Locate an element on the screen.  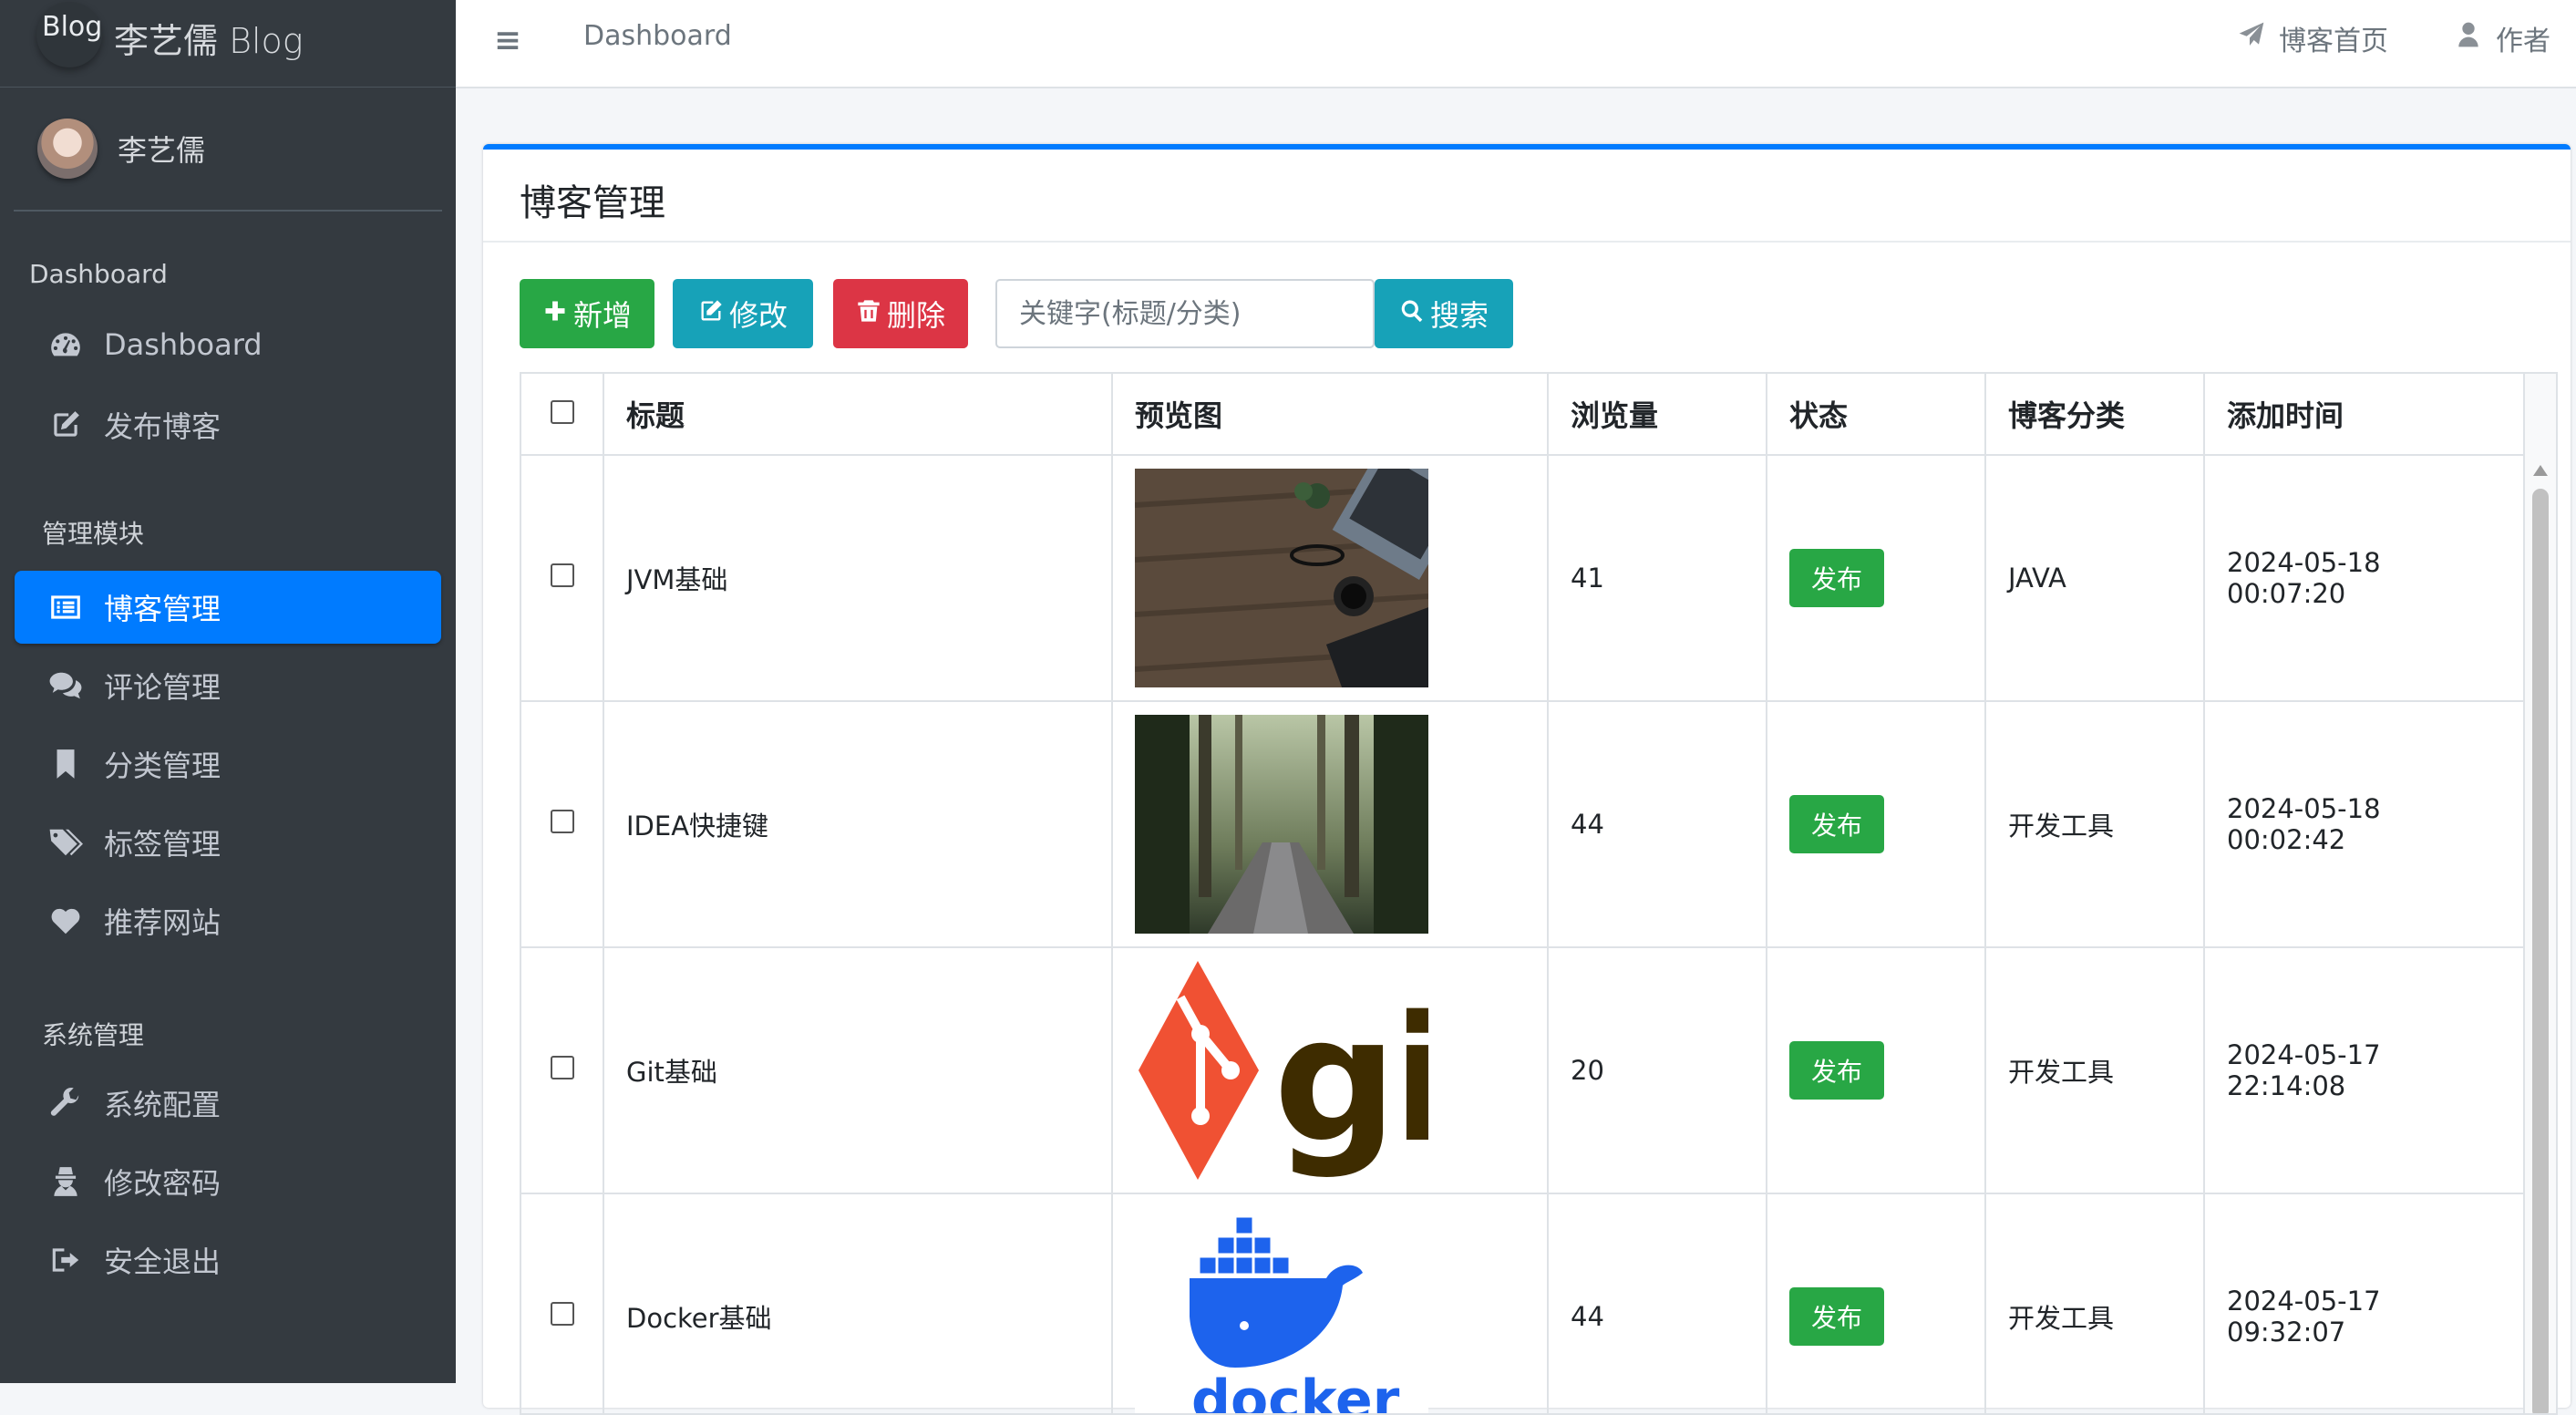
cell-preview: git is located at coordinates (1330, 1070).